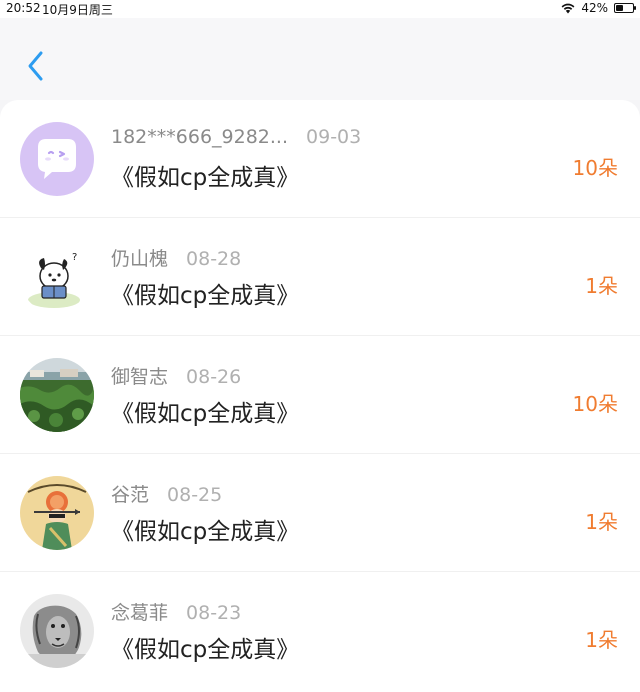 This screenshot has width=640, height=692. What do you see at coordinates (594, 8) in the screenshot?
I see `battery-percent: 42%` at bounding box center [594, 8].